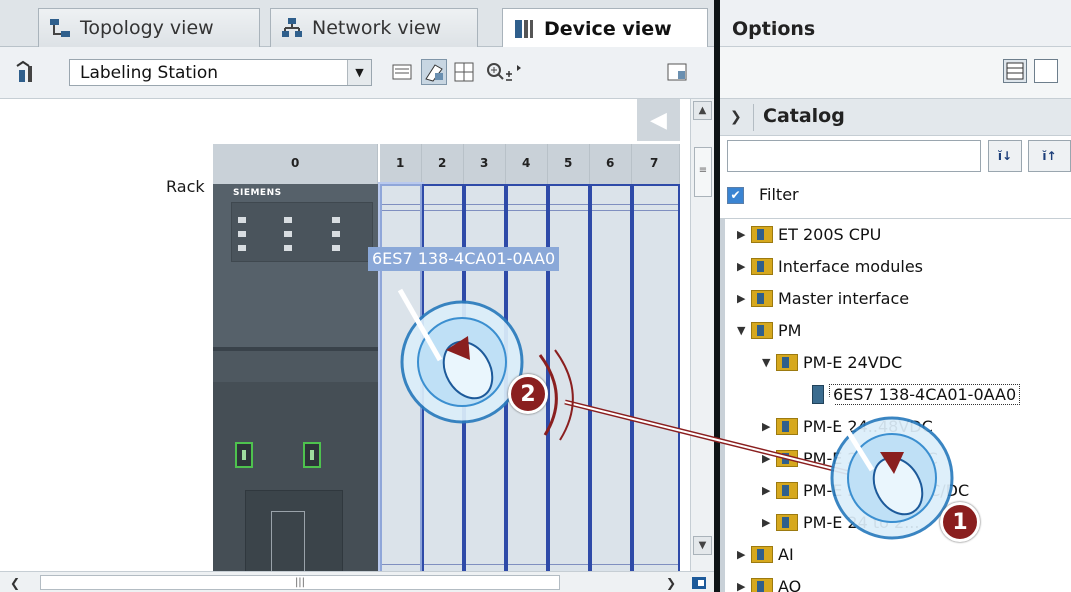 The width and height of the screenshot is (1071, 592). What do you see at coordinates (1049, 156) in the screenshot?
I see `search-up-icon: ĭ↑` at bounding box center [1049, 156].